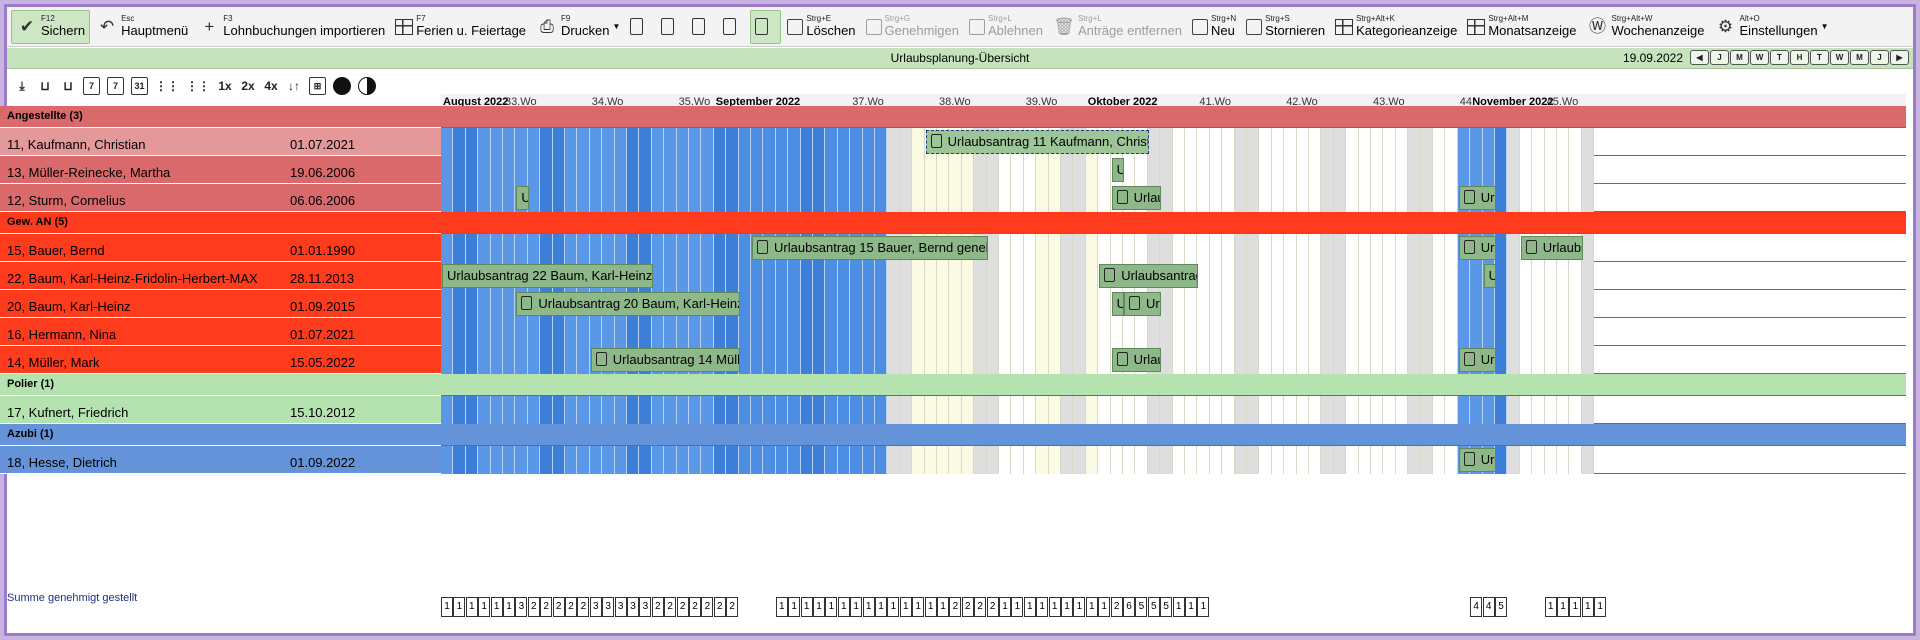 The width and height of the screenshot is (1920, 640). I want to click on nav-next-button: ▶, so click(1899, 57).